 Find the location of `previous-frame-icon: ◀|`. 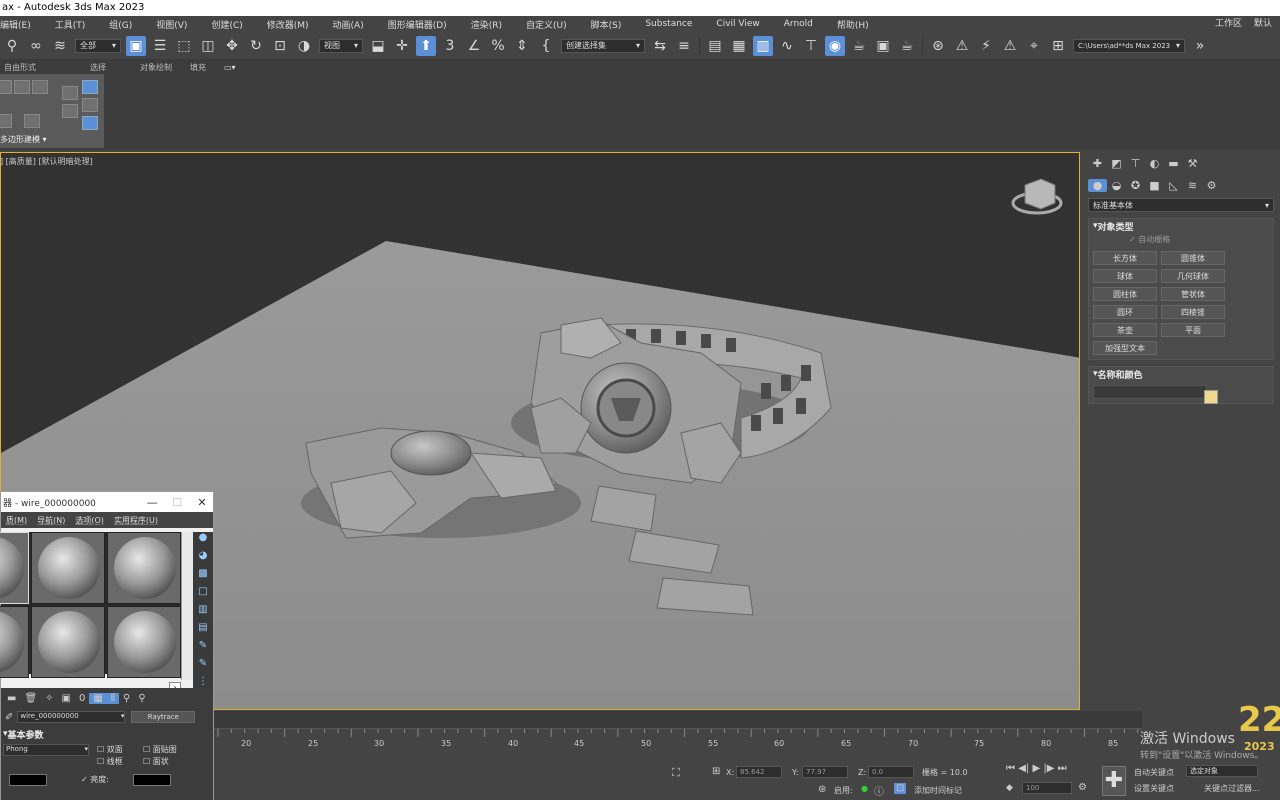

previous-frame-icon: ◀| is located at coordinates (1023, 768).